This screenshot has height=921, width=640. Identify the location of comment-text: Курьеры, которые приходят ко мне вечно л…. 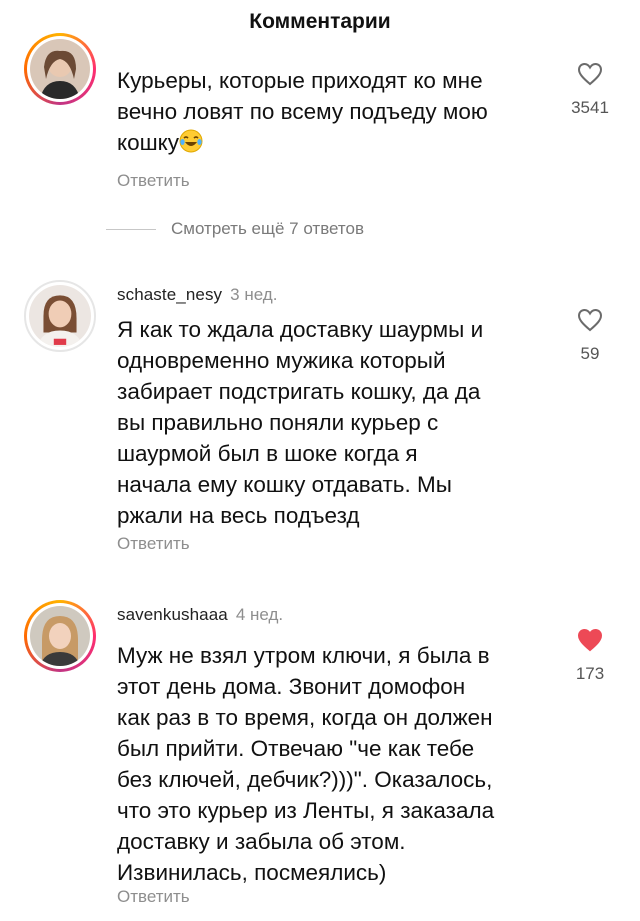
(302, 111).